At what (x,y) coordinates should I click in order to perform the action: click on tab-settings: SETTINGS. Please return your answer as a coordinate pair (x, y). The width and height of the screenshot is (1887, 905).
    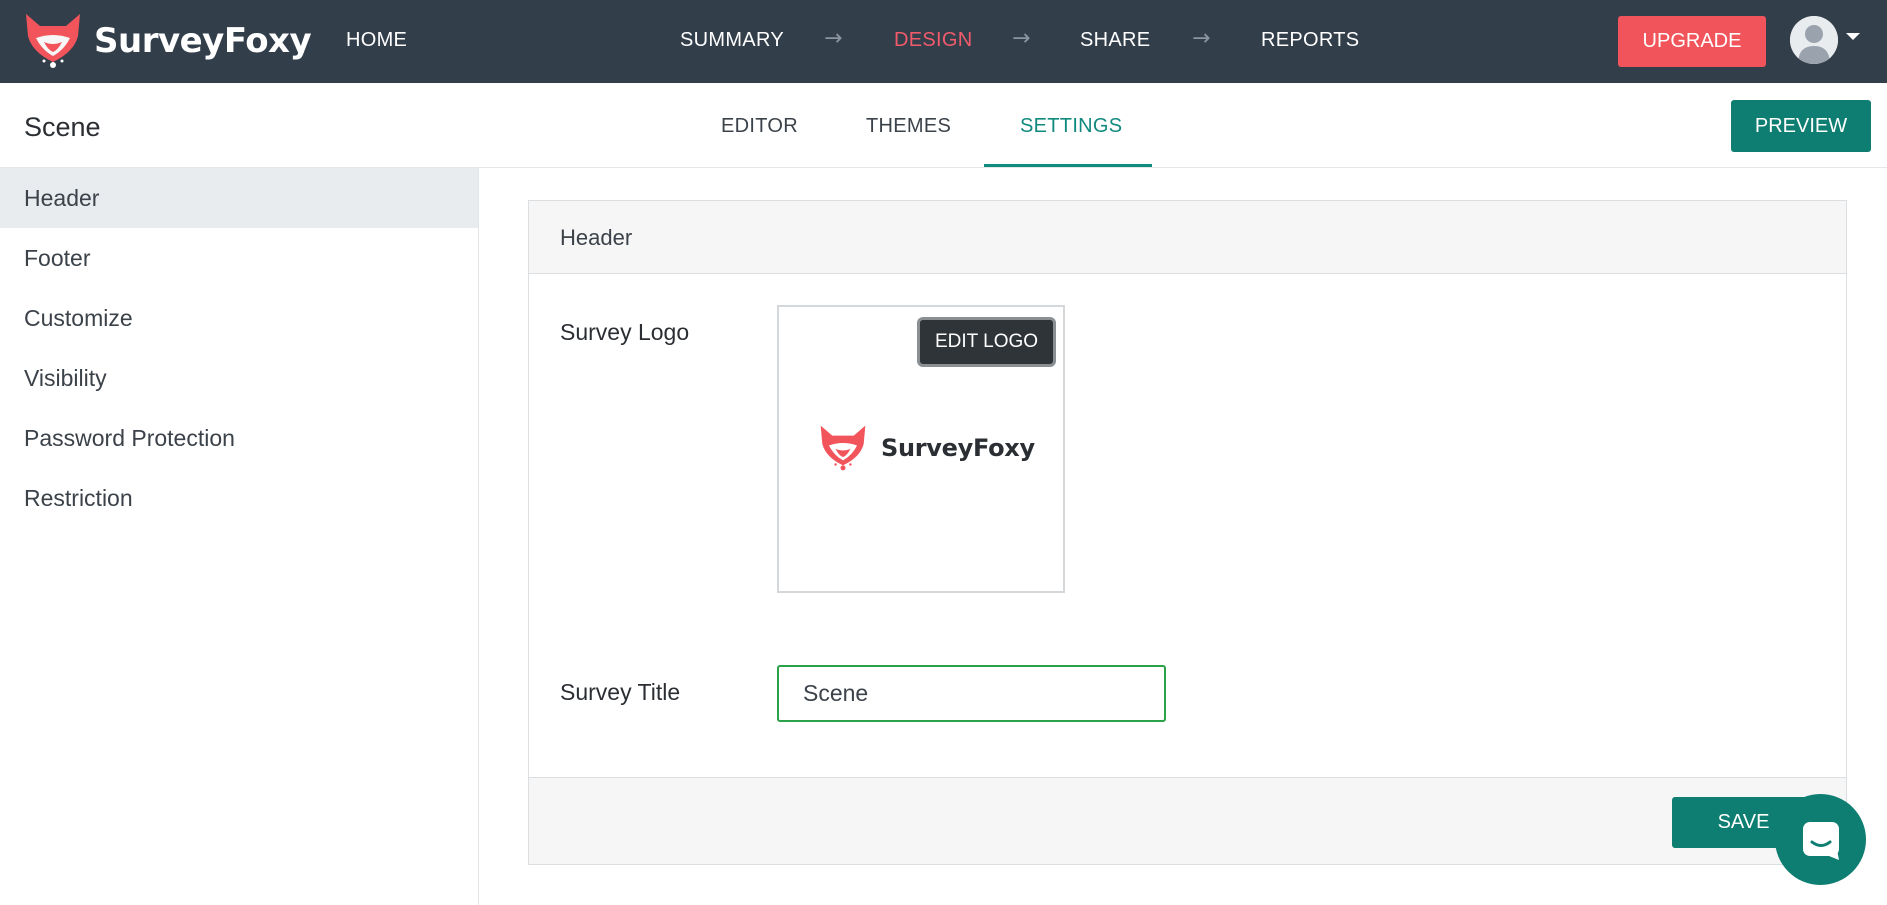
    Looking at the image, I should click on (1071, 126).